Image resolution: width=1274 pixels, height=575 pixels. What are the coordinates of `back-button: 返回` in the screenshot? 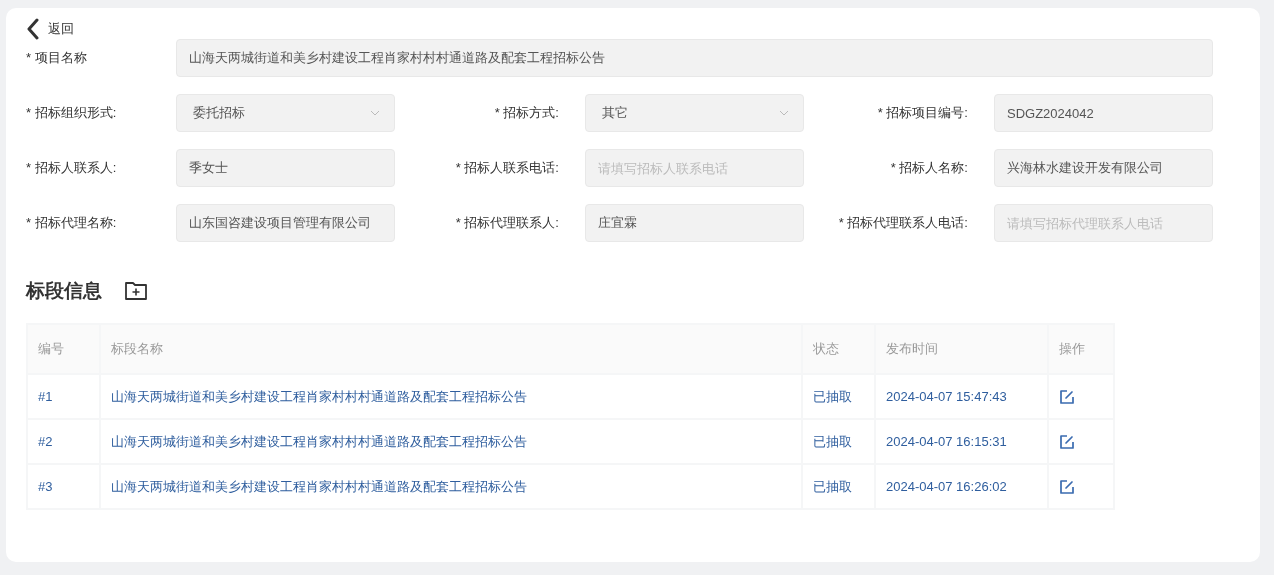 It's located at (50, 29).